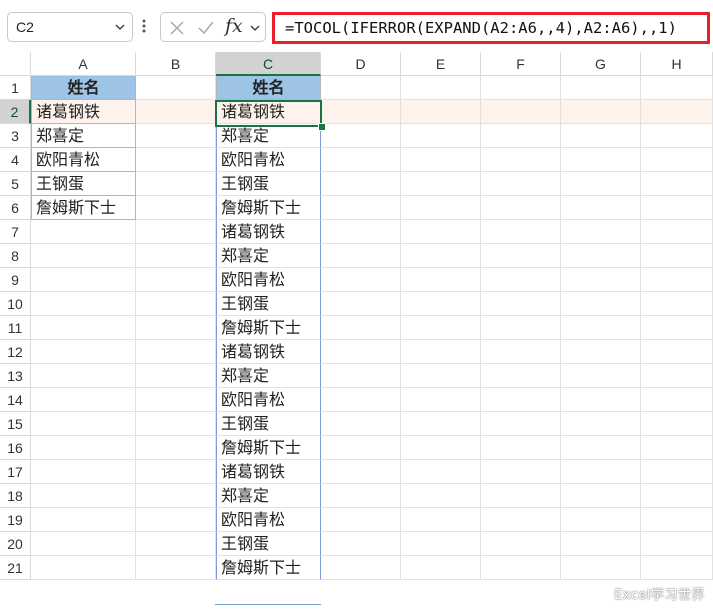 The height and width of the screenshot is (611, 713). What do you see at coordinates (677, 424) in the screenshot?
I see `cell-h15` at bounding box center [677, 424].